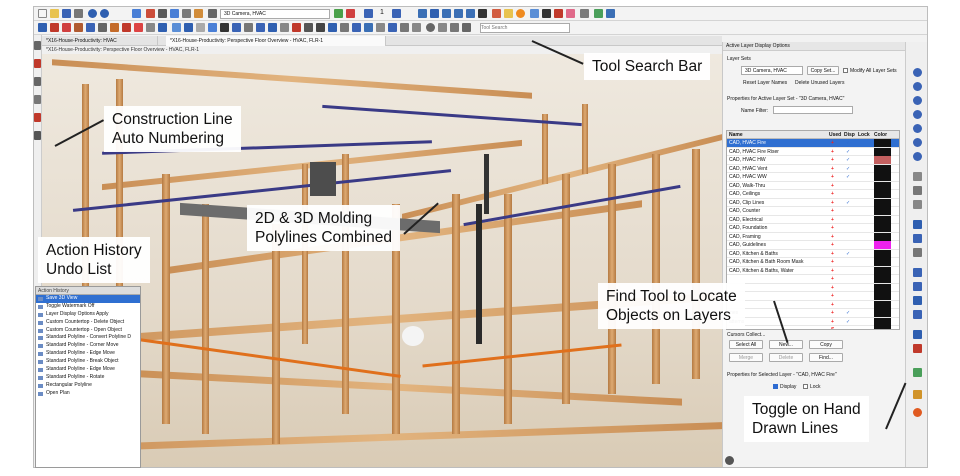 The width and height of the screenshot is (960, 476). What do you see at coordinates (813, 270) in the screenshot?
I see `layer-row: CAD, Kitchen & Baths, Water +` at bounding box center [813, 270].